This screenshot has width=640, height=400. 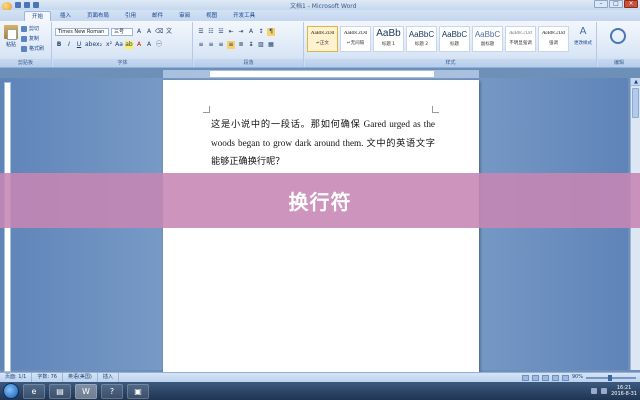 What do you see at coordinates (34, 29) in the screenshot?
I see `cut-label: 剪切` at bounding box center [34, 29].